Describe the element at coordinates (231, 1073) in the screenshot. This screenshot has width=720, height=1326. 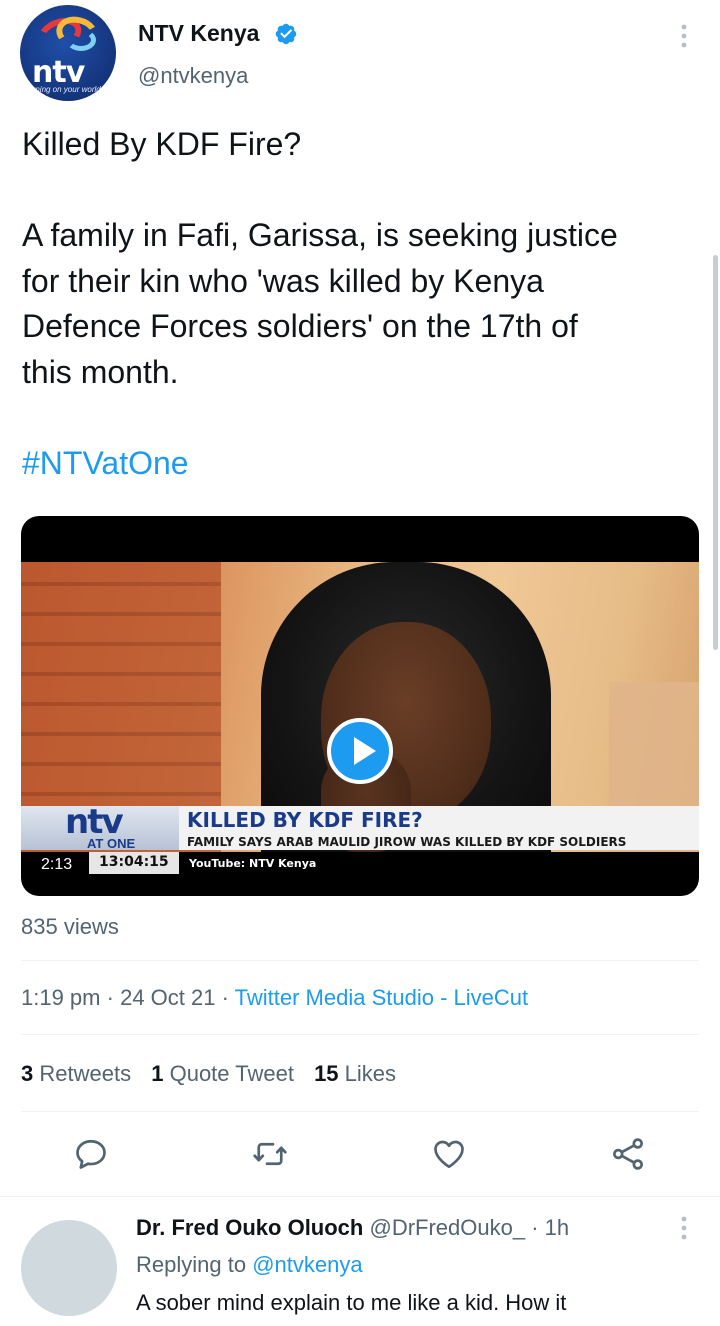
I see `quotes-label: Quote Tweet` at that location.